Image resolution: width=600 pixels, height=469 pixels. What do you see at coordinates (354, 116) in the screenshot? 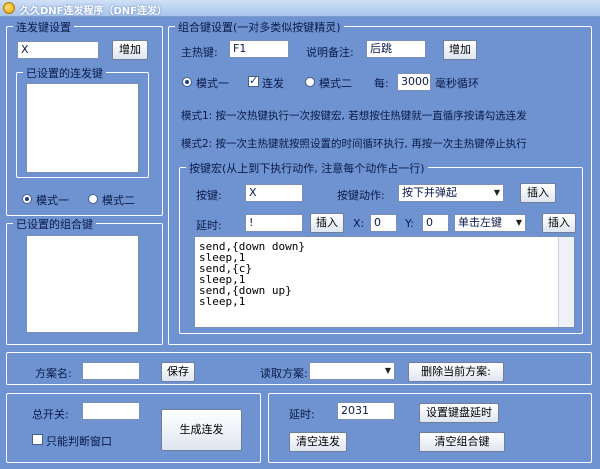
I see `mode1-description: 模式1: 按一次热键执行一次按键宏, 若想按住热键就一直循序按请勾选连发` at bounding box center [354, 116].